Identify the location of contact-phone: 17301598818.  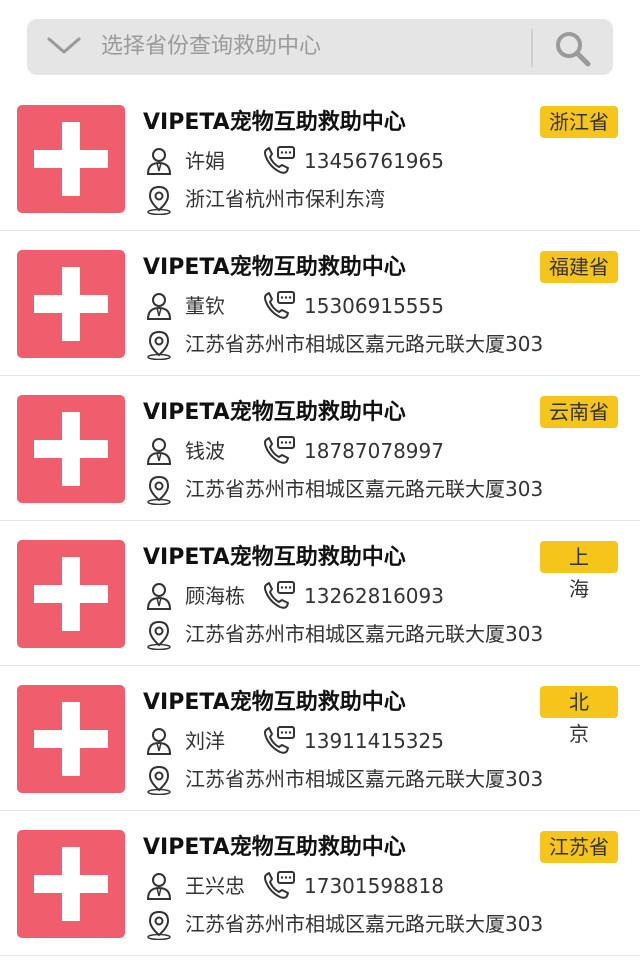
(374, 886).